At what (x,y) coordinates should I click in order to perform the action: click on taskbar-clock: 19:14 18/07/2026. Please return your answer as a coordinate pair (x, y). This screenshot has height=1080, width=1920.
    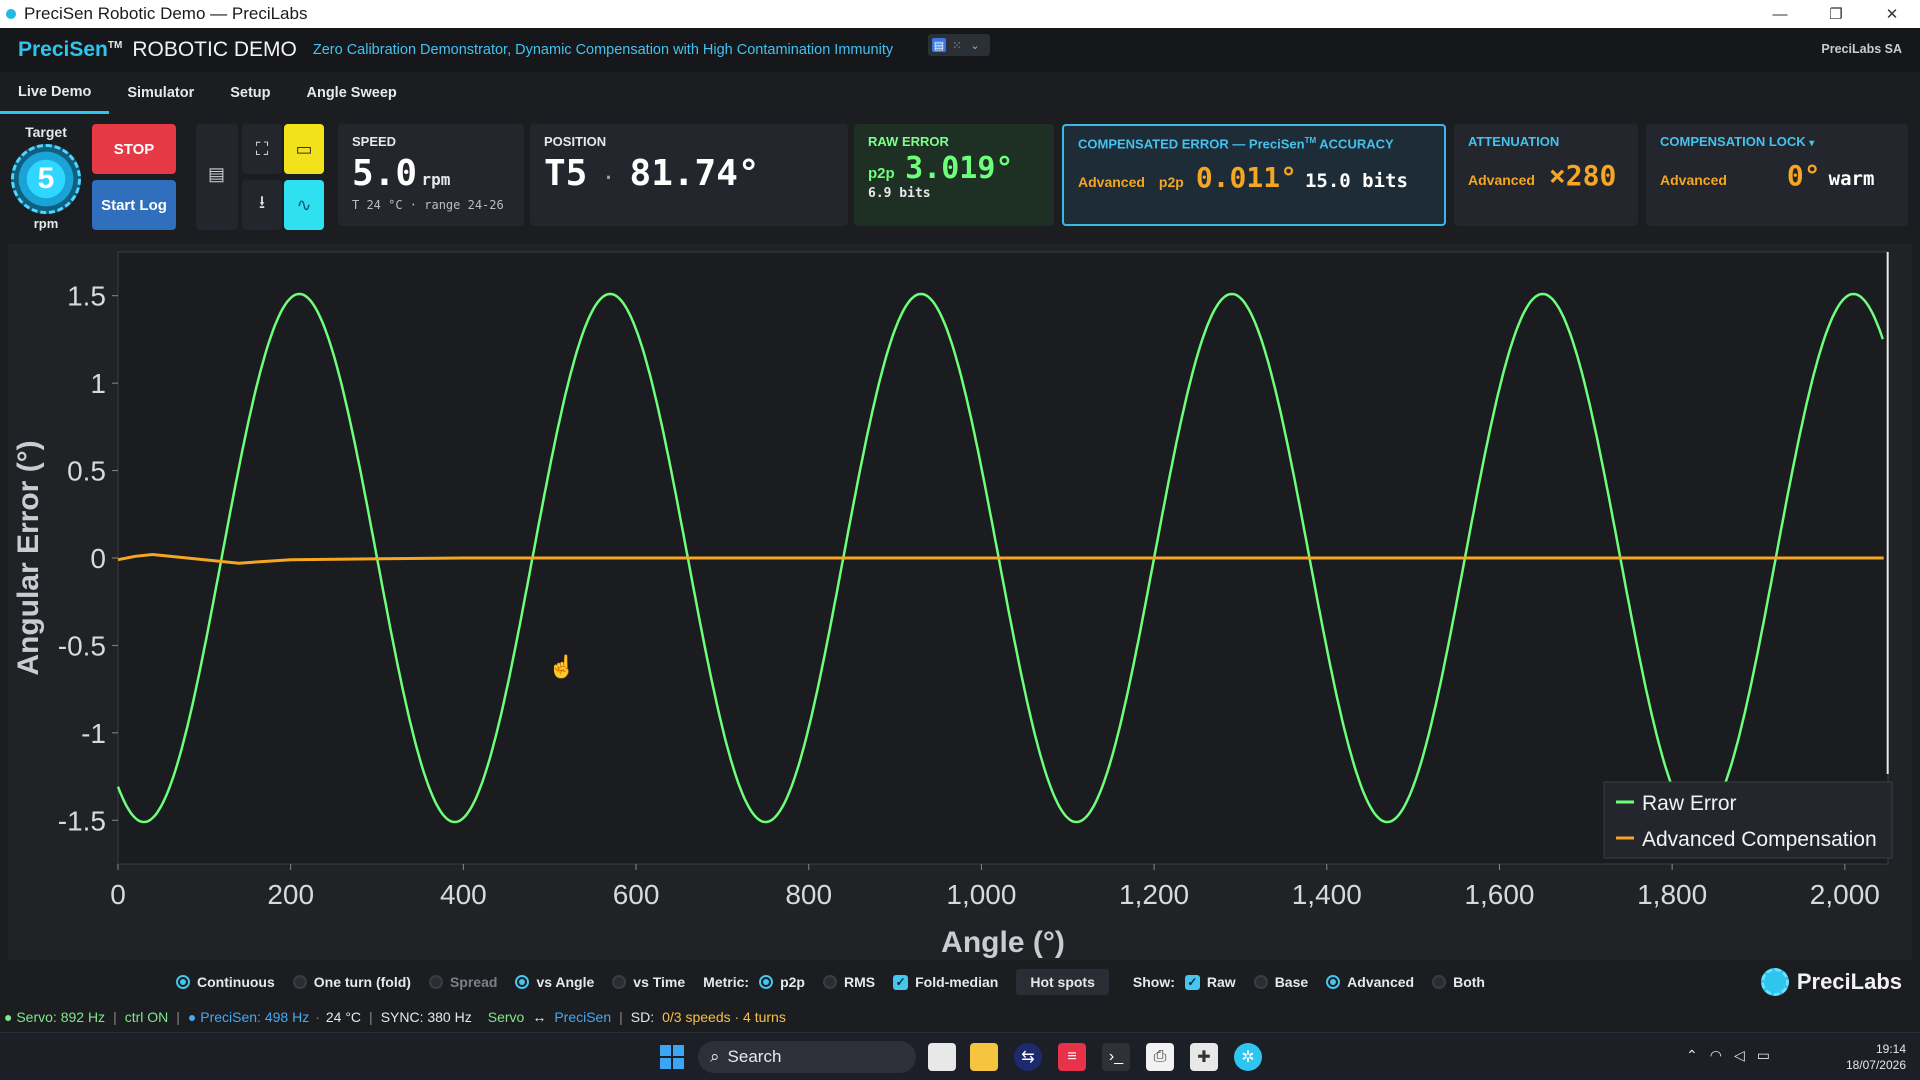
    Looking at the image, I should click on (1876, 1057).